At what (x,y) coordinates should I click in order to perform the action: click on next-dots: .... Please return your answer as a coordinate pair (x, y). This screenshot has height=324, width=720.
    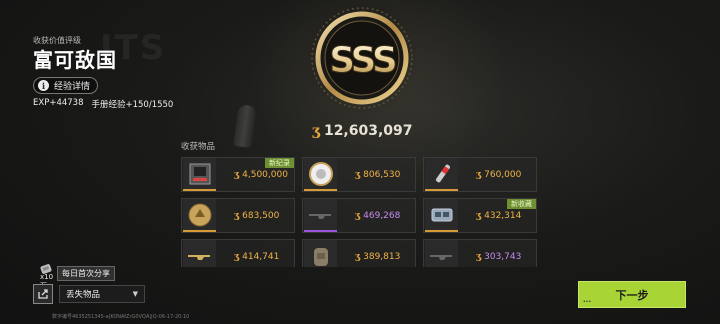
    Looking at the image, I should click on (587, 300).